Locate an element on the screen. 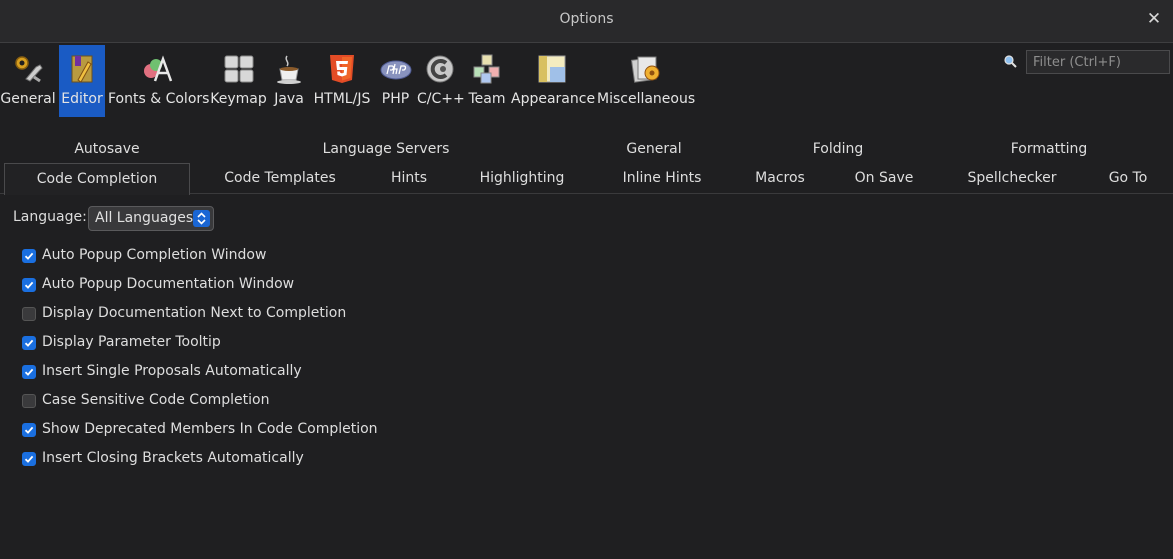 This screenshot has width=1173, height=559. category-appearance: Appearance is located at coordinates (553, 81).